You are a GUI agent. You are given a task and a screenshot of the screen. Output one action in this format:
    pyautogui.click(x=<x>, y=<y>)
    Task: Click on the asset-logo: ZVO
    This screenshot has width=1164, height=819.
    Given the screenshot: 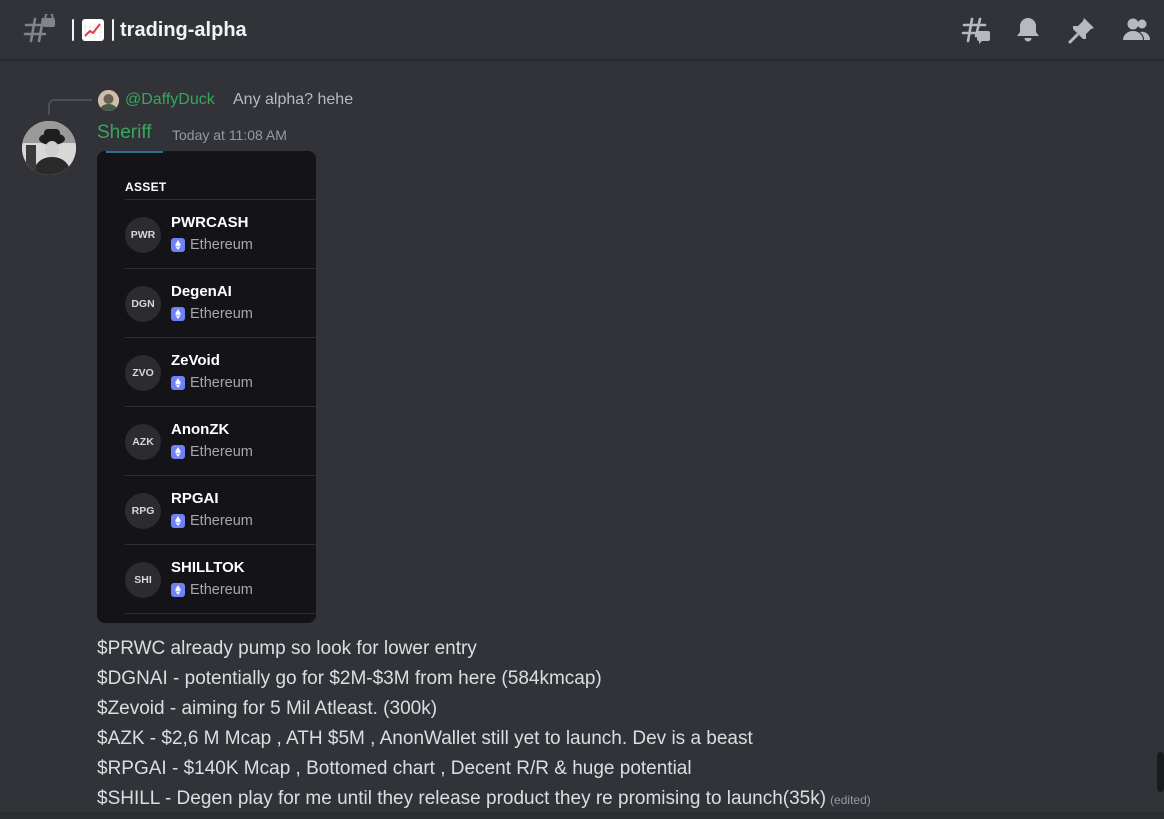 What is the action you would take?
    pyautogui.click(x=143, y=373)
    